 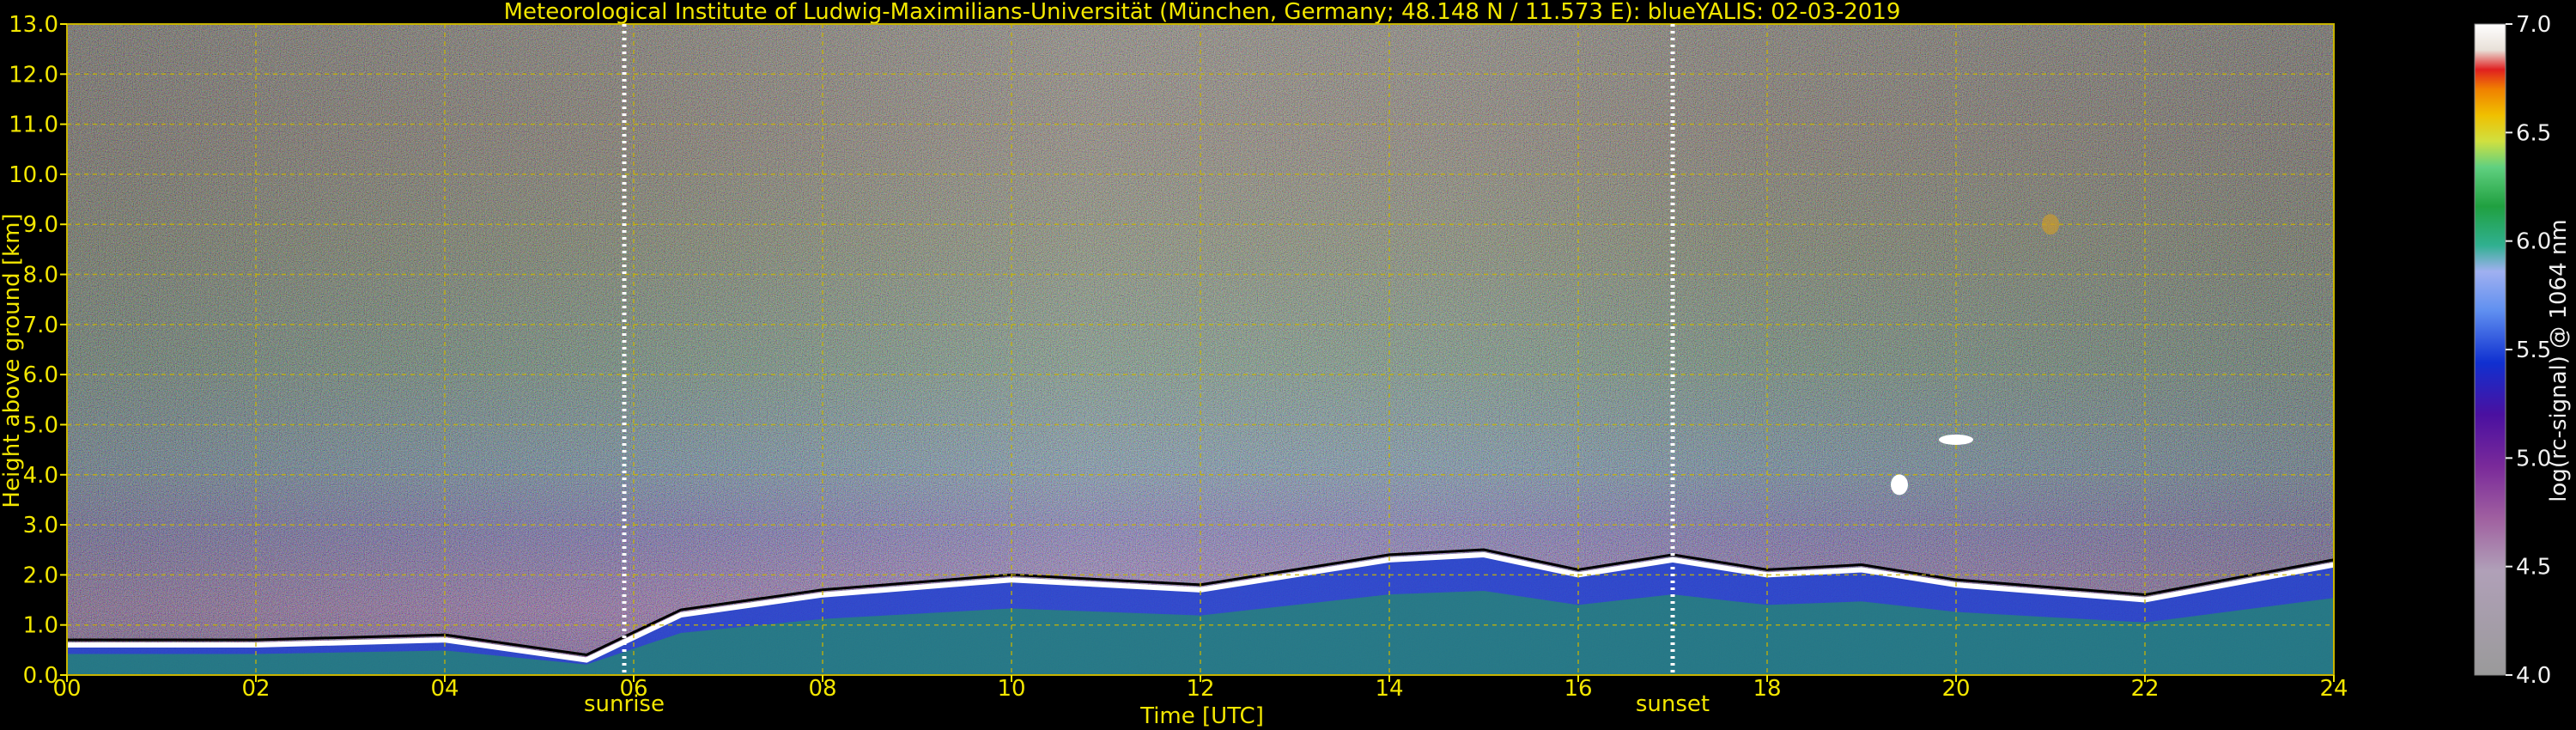 What do you see at coordinates (40, 425) in the screenshot?
I see `y-tick-label: 5.0` at bounding box center [40, 425].